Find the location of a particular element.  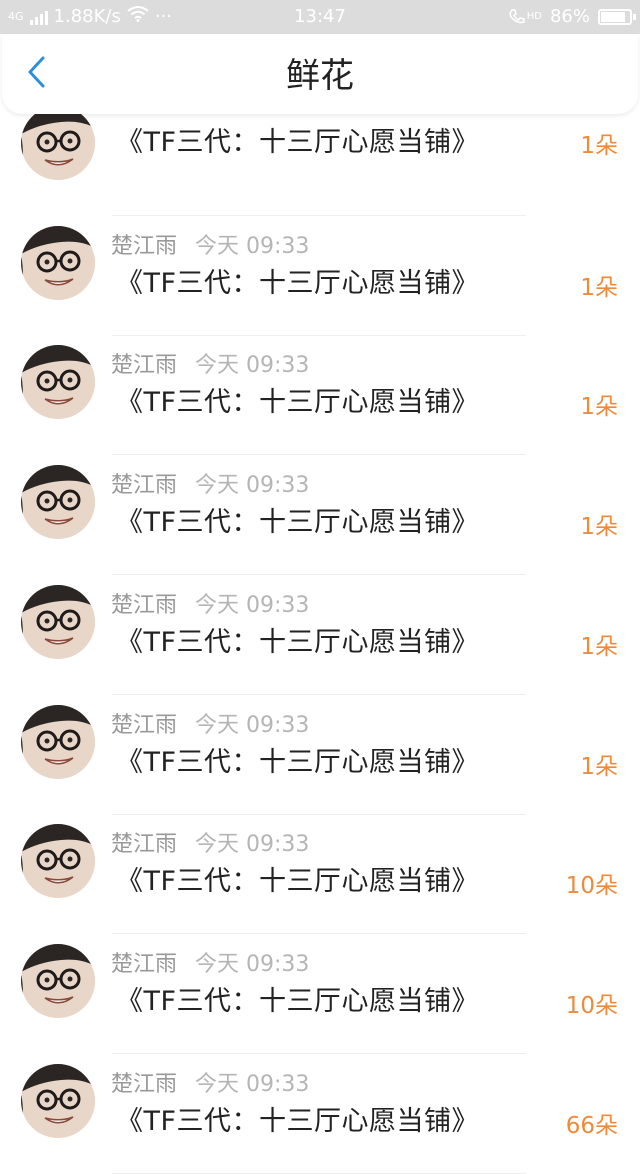

page-title: 鲜花 is located at coordinates (320, 76).